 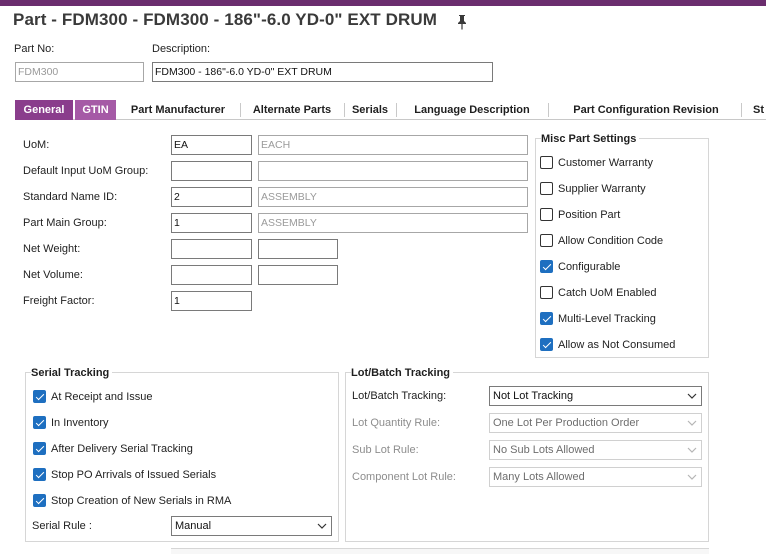 I want to click on configurable-label: Configurable, so click(x=589, y=267).